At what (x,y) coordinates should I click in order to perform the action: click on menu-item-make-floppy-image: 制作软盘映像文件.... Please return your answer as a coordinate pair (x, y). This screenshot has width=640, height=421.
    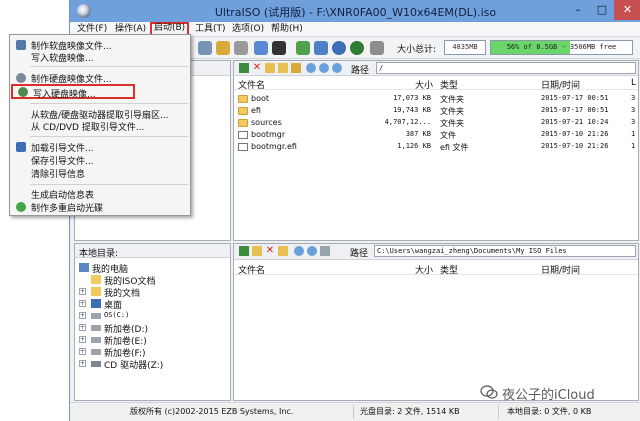
    Looking at the image, I should click on (100, 45).